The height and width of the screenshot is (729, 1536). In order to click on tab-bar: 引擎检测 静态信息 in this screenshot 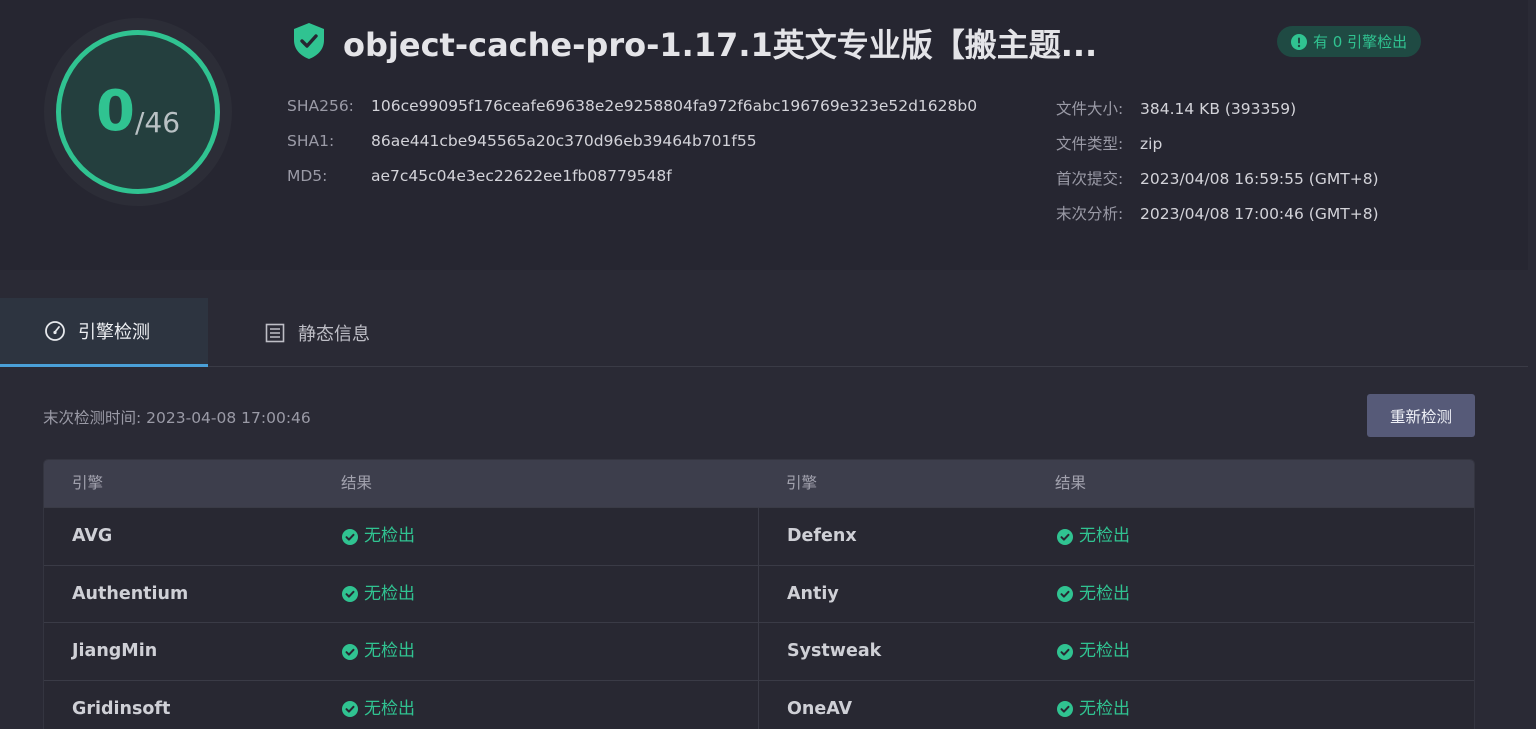, I will do `click(764, 332)`.